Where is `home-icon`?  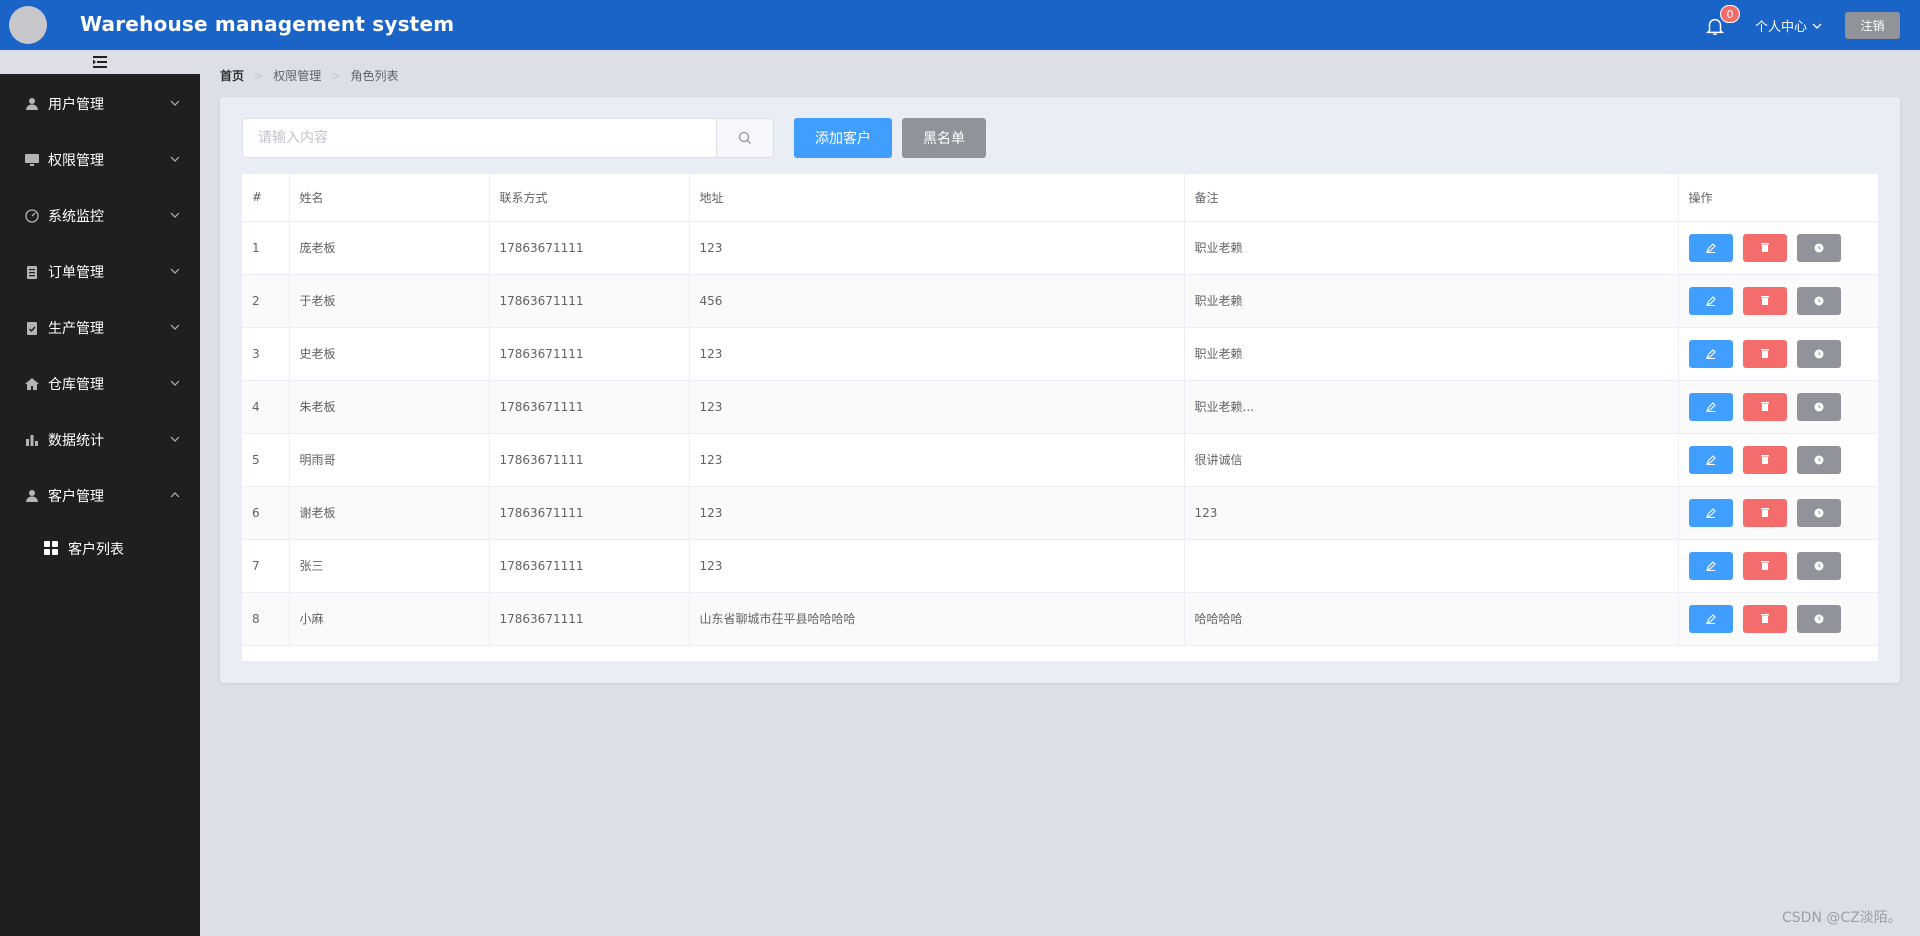 home-icon is located at coordinates (32, 384).